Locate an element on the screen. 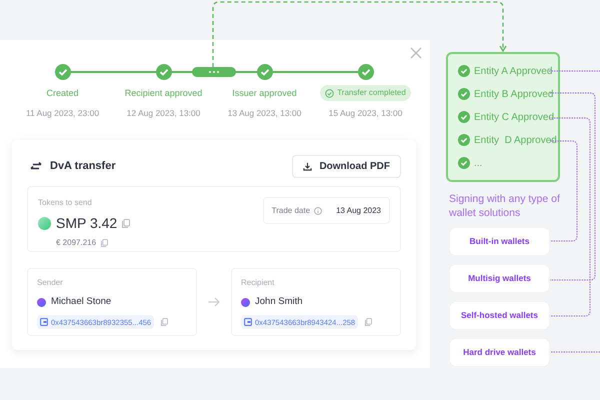 Image resolution: width=600 pixels, height=400 pixels. step-date: 12 Aug 2023, 13:00 is located at coordinates (163, 113).